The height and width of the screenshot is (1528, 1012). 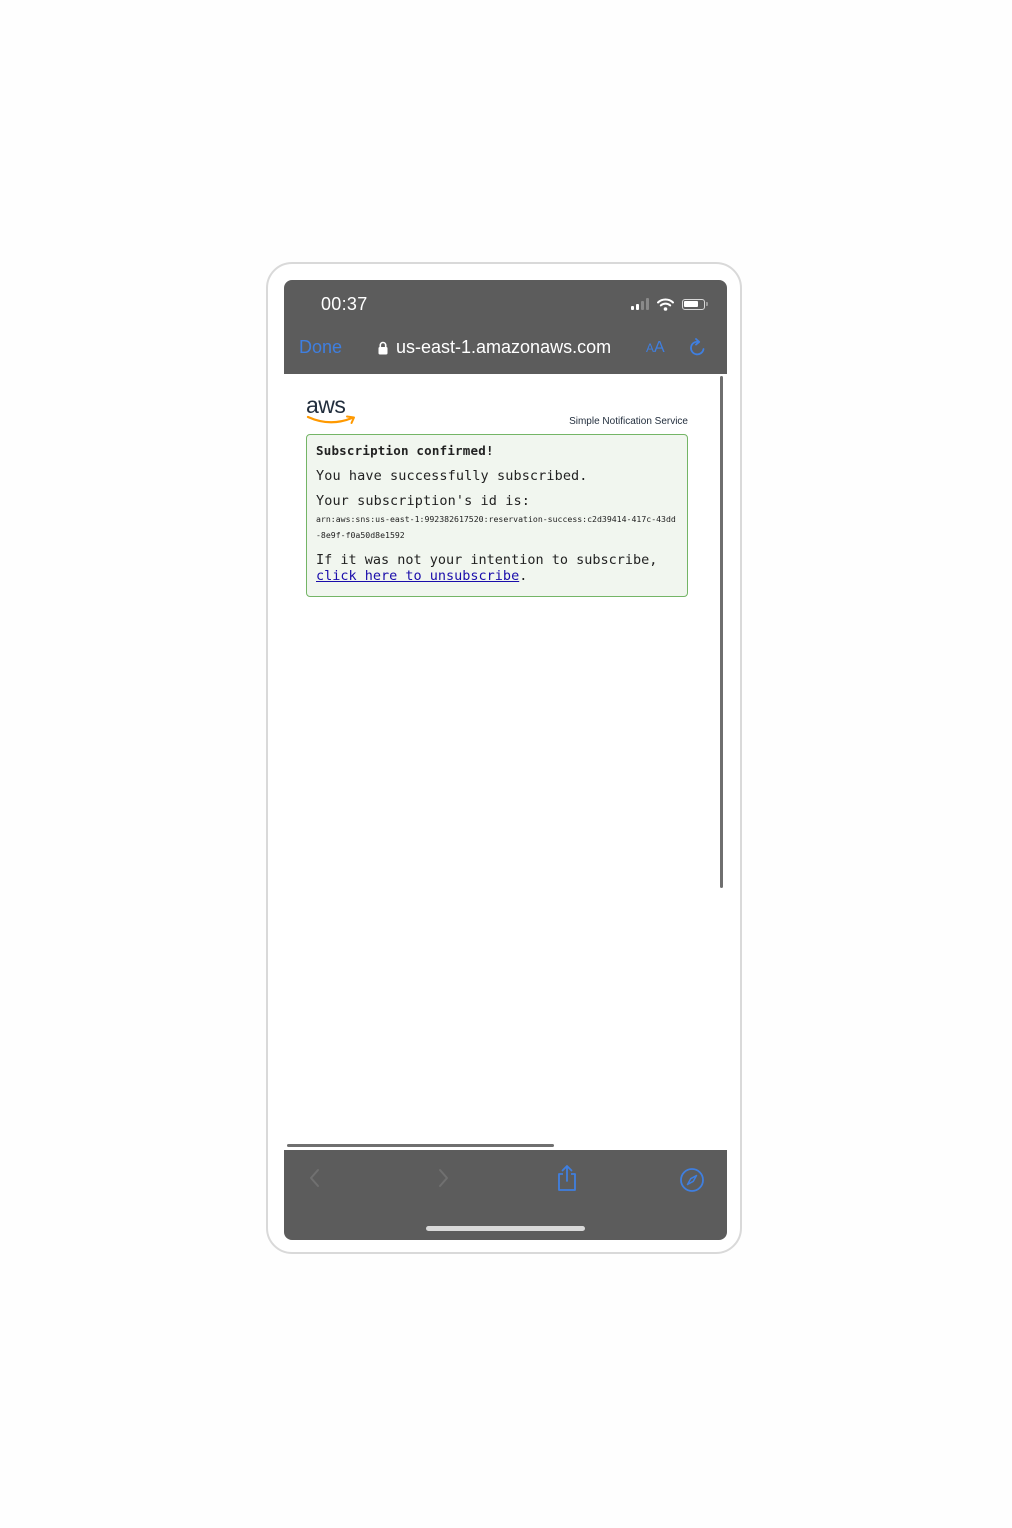 I want to click on done-button: Done, so click(x=320, y=347).